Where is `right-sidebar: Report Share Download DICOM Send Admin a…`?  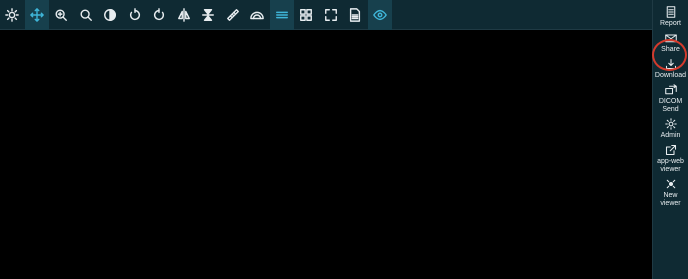 right-sidebar: Report Share Download DICOM Send Admin a… is located at coordinates (670, 139).